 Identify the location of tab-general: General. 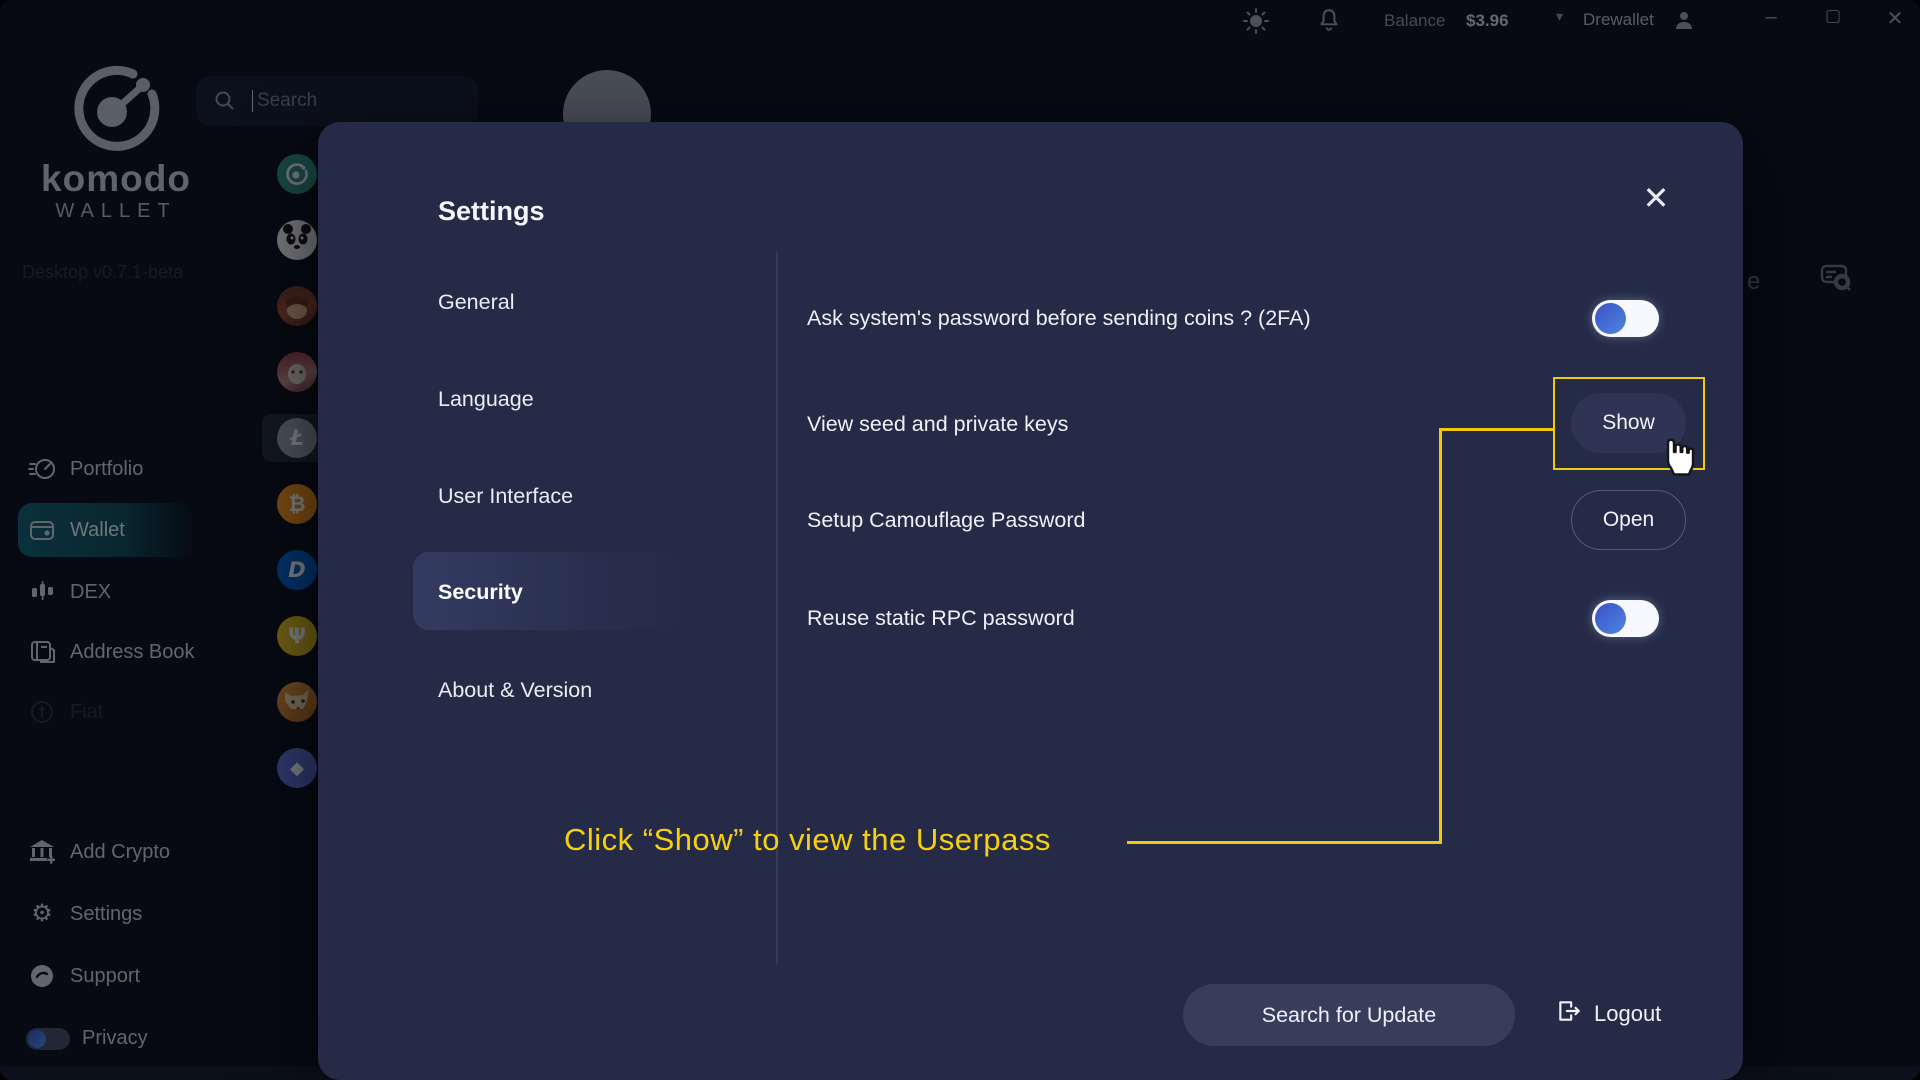
(476, 302).